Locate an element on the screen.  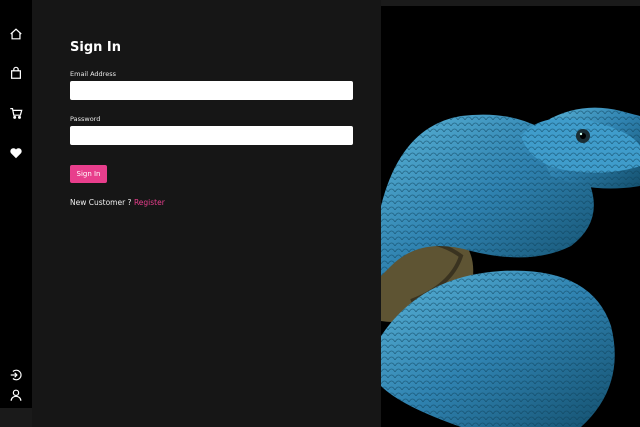
password-field is located at coordinates (211, 135).